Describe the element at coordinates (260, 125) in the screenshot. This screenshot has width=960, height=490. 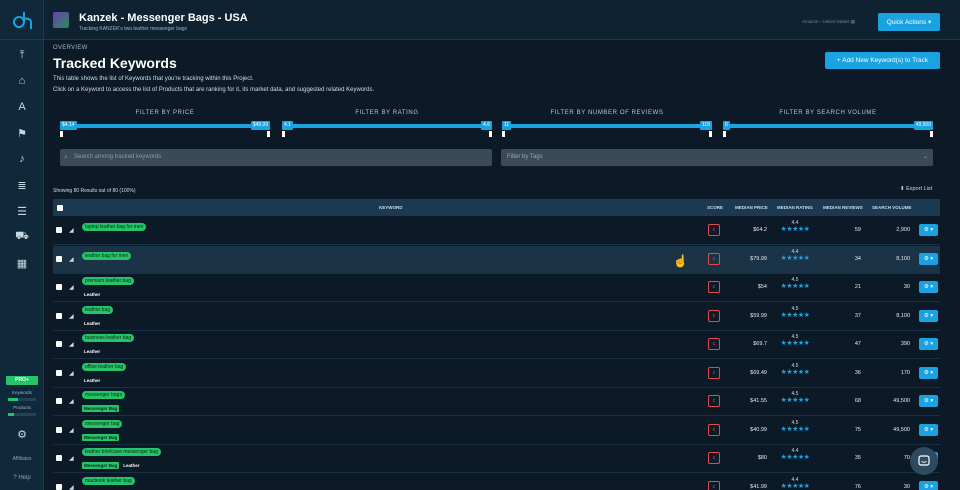
I see `filter-max-handle: $49.99` at that location.